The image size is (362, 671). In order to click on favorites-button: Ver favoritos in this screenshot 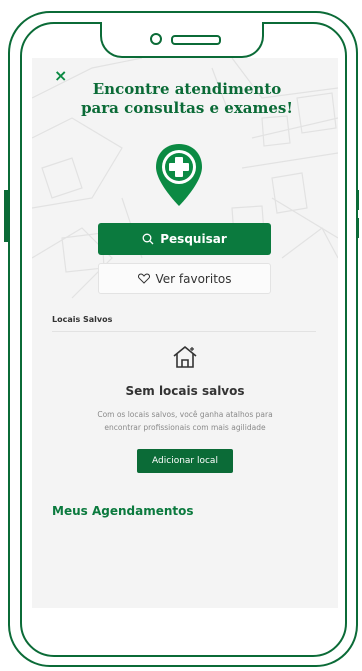, I will do `click(184, 278)`.